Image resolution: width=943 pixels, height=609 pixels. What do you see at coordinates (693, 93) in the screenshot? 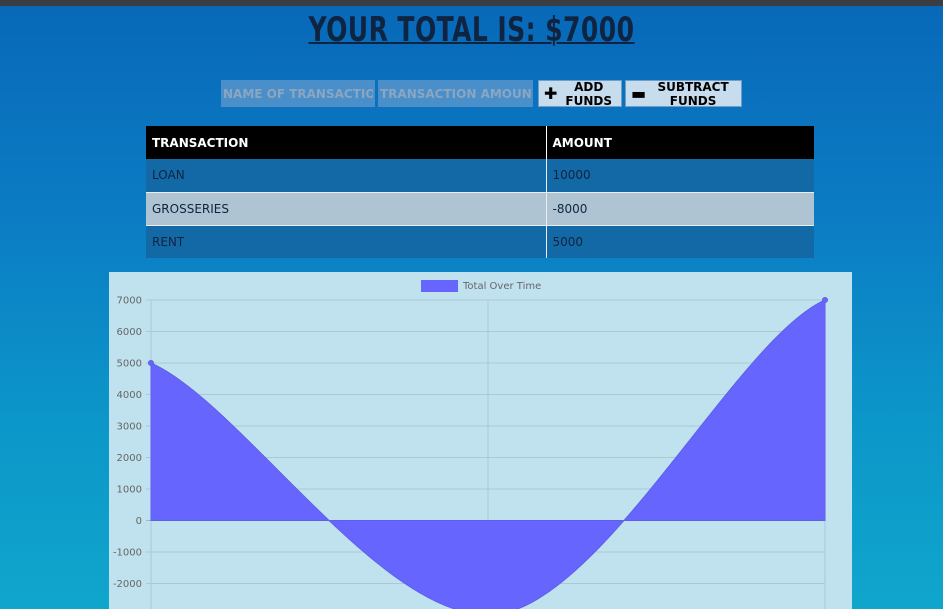
I see `subtract-funds-label: Subtract Funds` at bounding box center [693, 93].